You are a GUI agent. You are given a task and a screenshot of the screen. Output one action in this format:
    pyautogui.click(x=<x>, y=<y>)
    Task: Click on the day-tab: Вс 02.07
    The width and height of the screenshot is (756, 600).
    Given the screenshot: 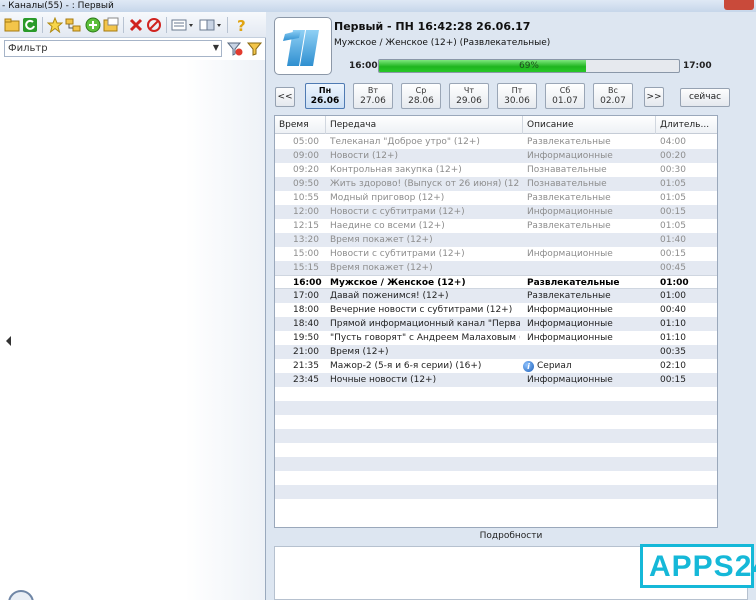 What is the action you would take?
    pyautogui.click(x=613, y=96)
    